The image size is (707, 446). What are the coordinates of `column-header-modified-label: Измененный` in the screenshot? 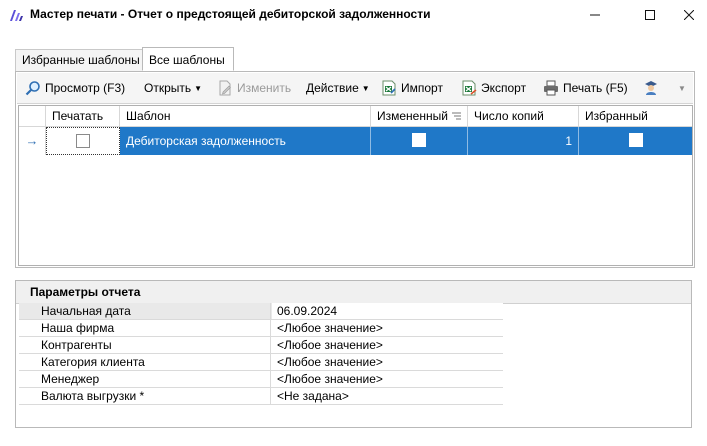 It's located at (412, 116).